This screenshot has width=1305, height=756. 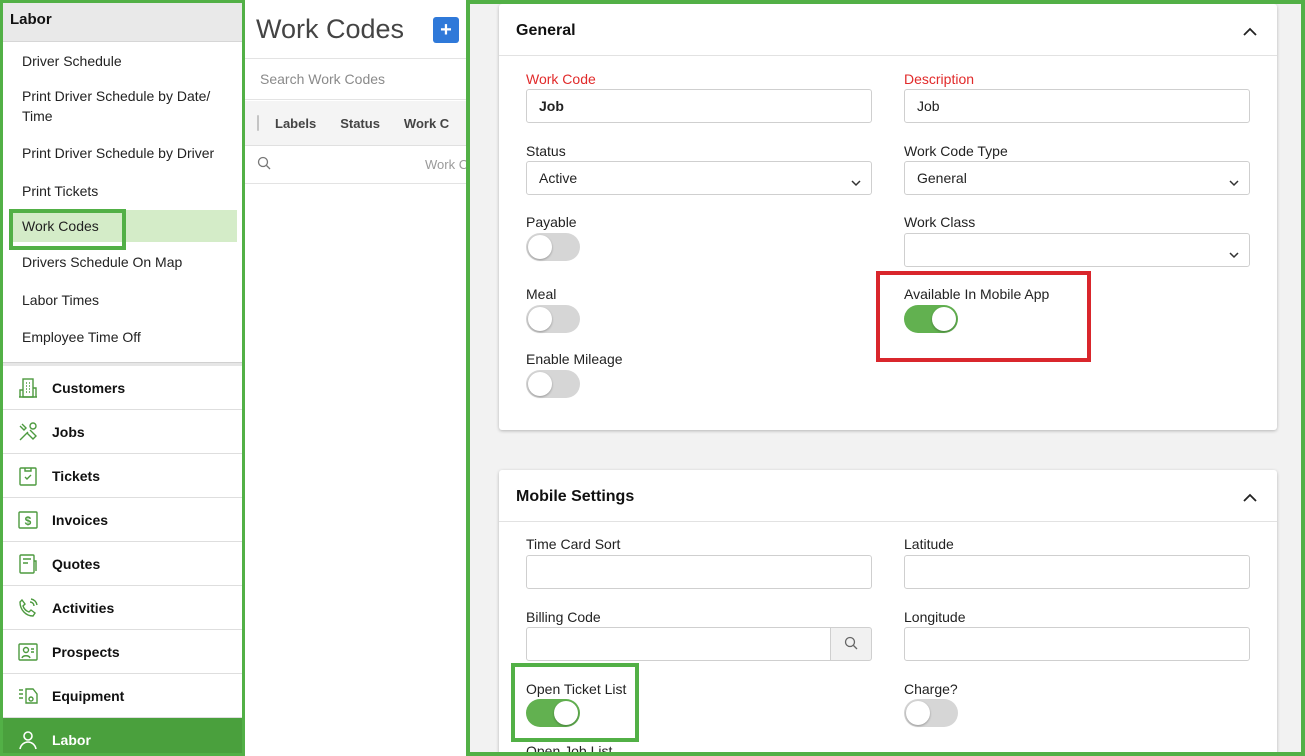 What do you see at coordinates (86, 651) in the screenshot?
I see `nav-item-label: Prospects` at bounding box center [86, 651].